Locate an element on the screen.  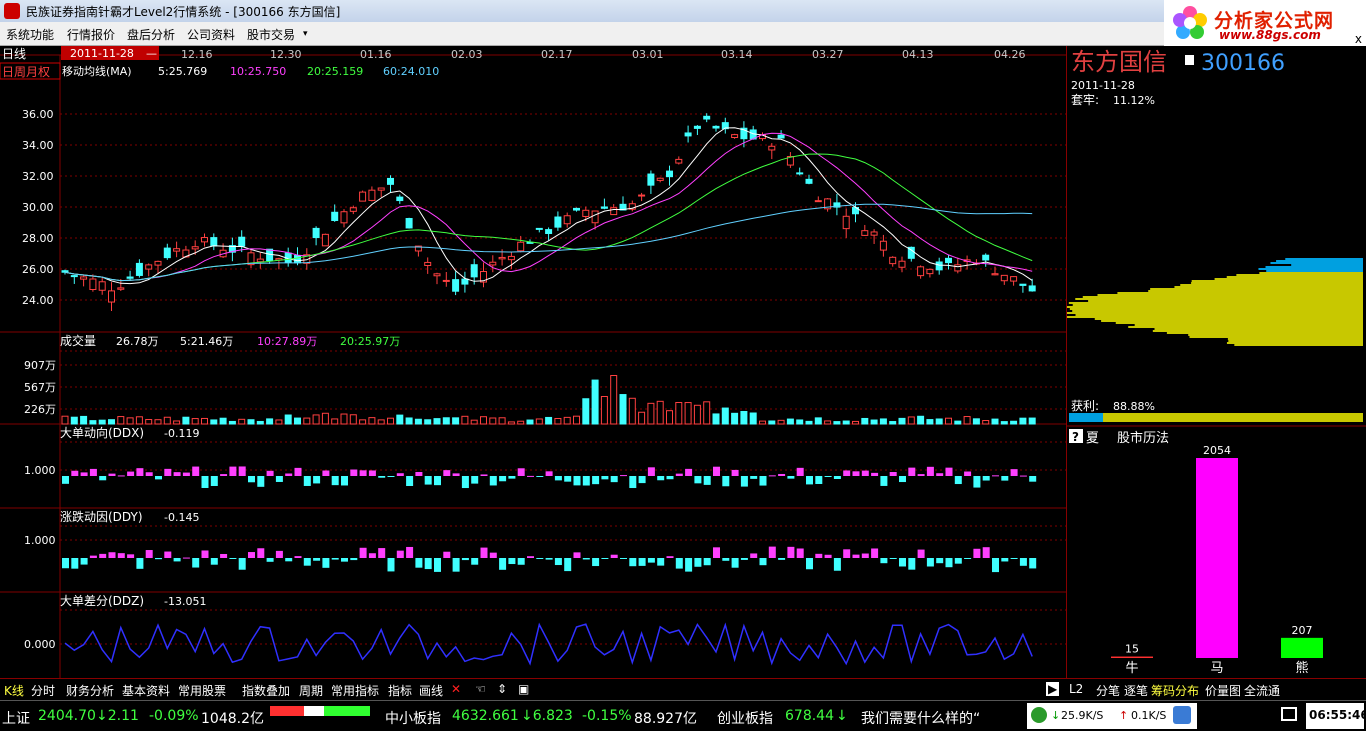
menu-trade: 股市交易 is located at coordinates (271, 34).